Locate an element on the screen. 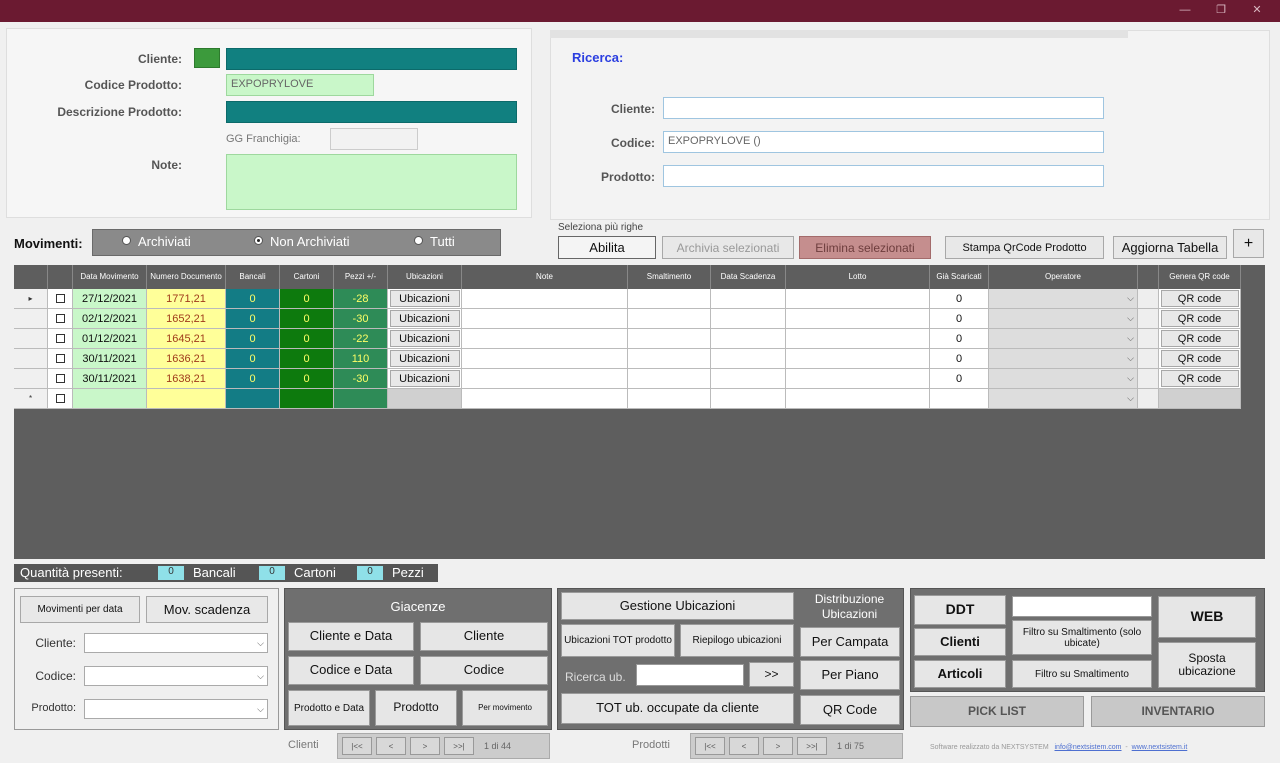  ricerca-ub-input is located at coordinates (690, 675).